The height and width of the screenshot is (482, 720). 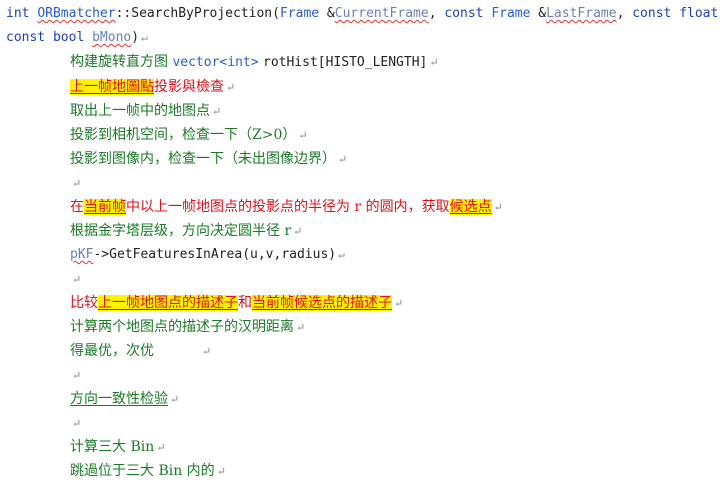 I want to click on get-features-line: pKF->GetFeaturesInArea(u,v,radius) ↵, so click(x=207, y=255).